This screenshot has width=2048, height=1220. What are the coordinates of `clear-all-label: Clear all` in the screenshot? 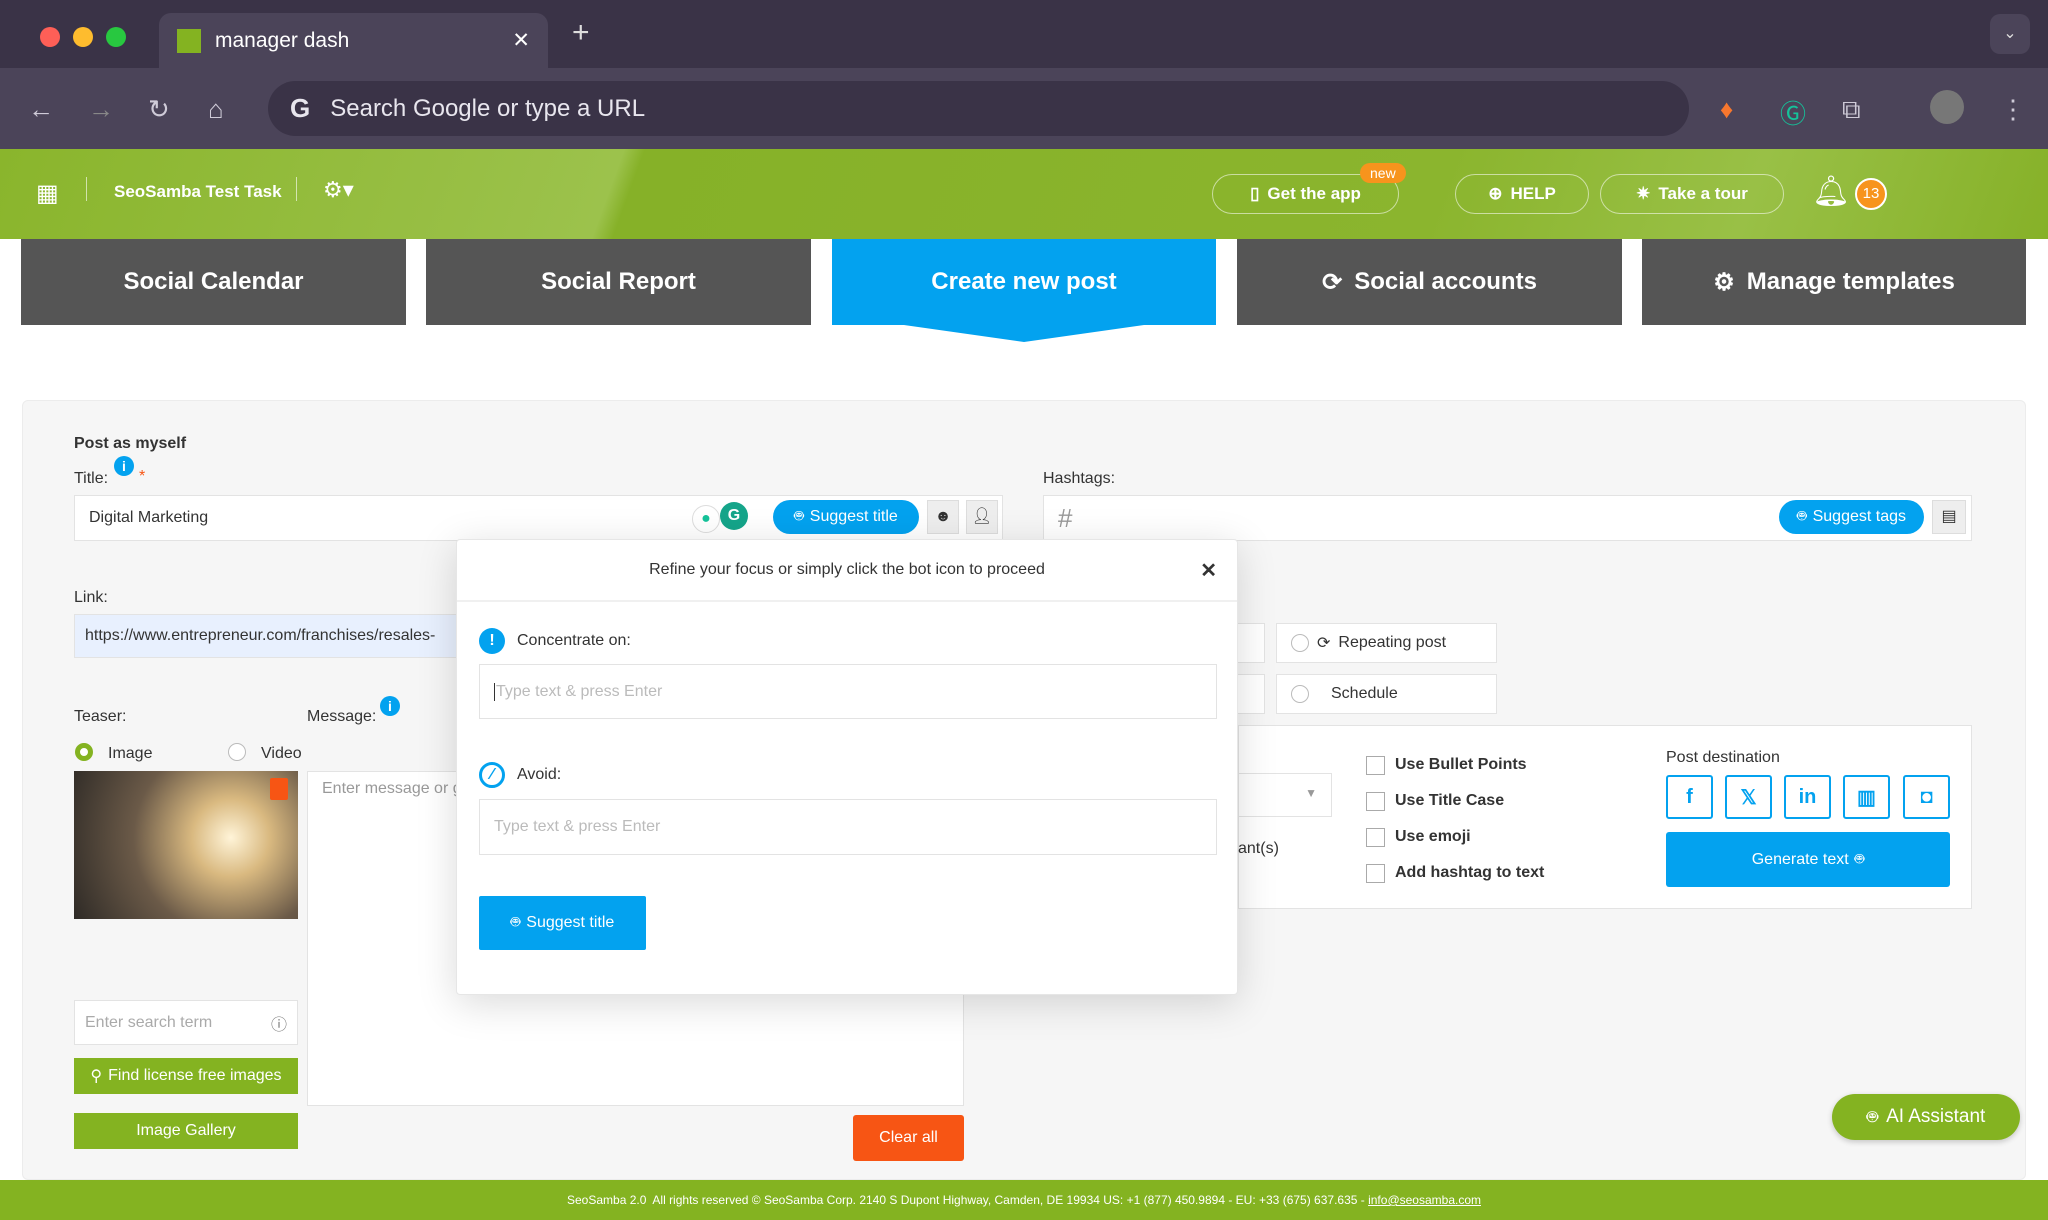 It's located at (908, 1137).